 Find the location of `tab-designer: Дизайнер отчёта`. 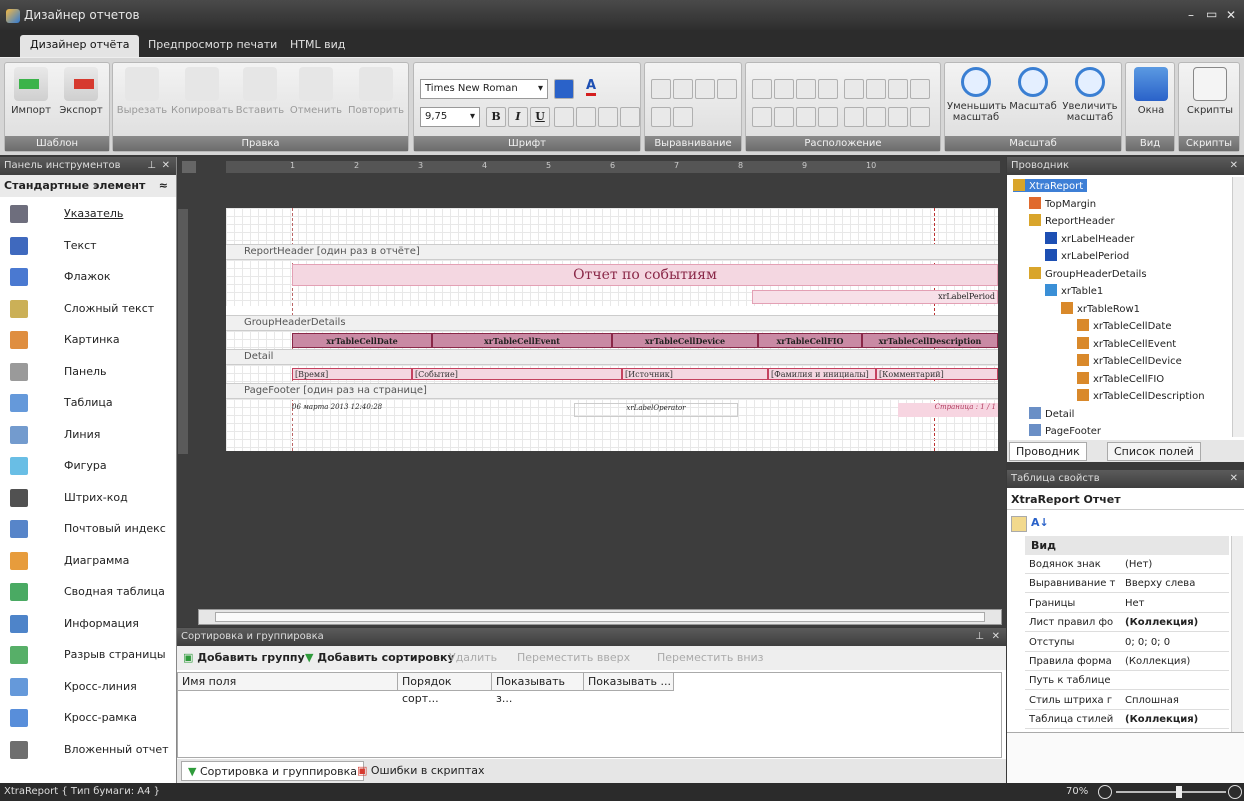

tab-designer: Дизайнер отчёта is located at coordinates (80, 46).